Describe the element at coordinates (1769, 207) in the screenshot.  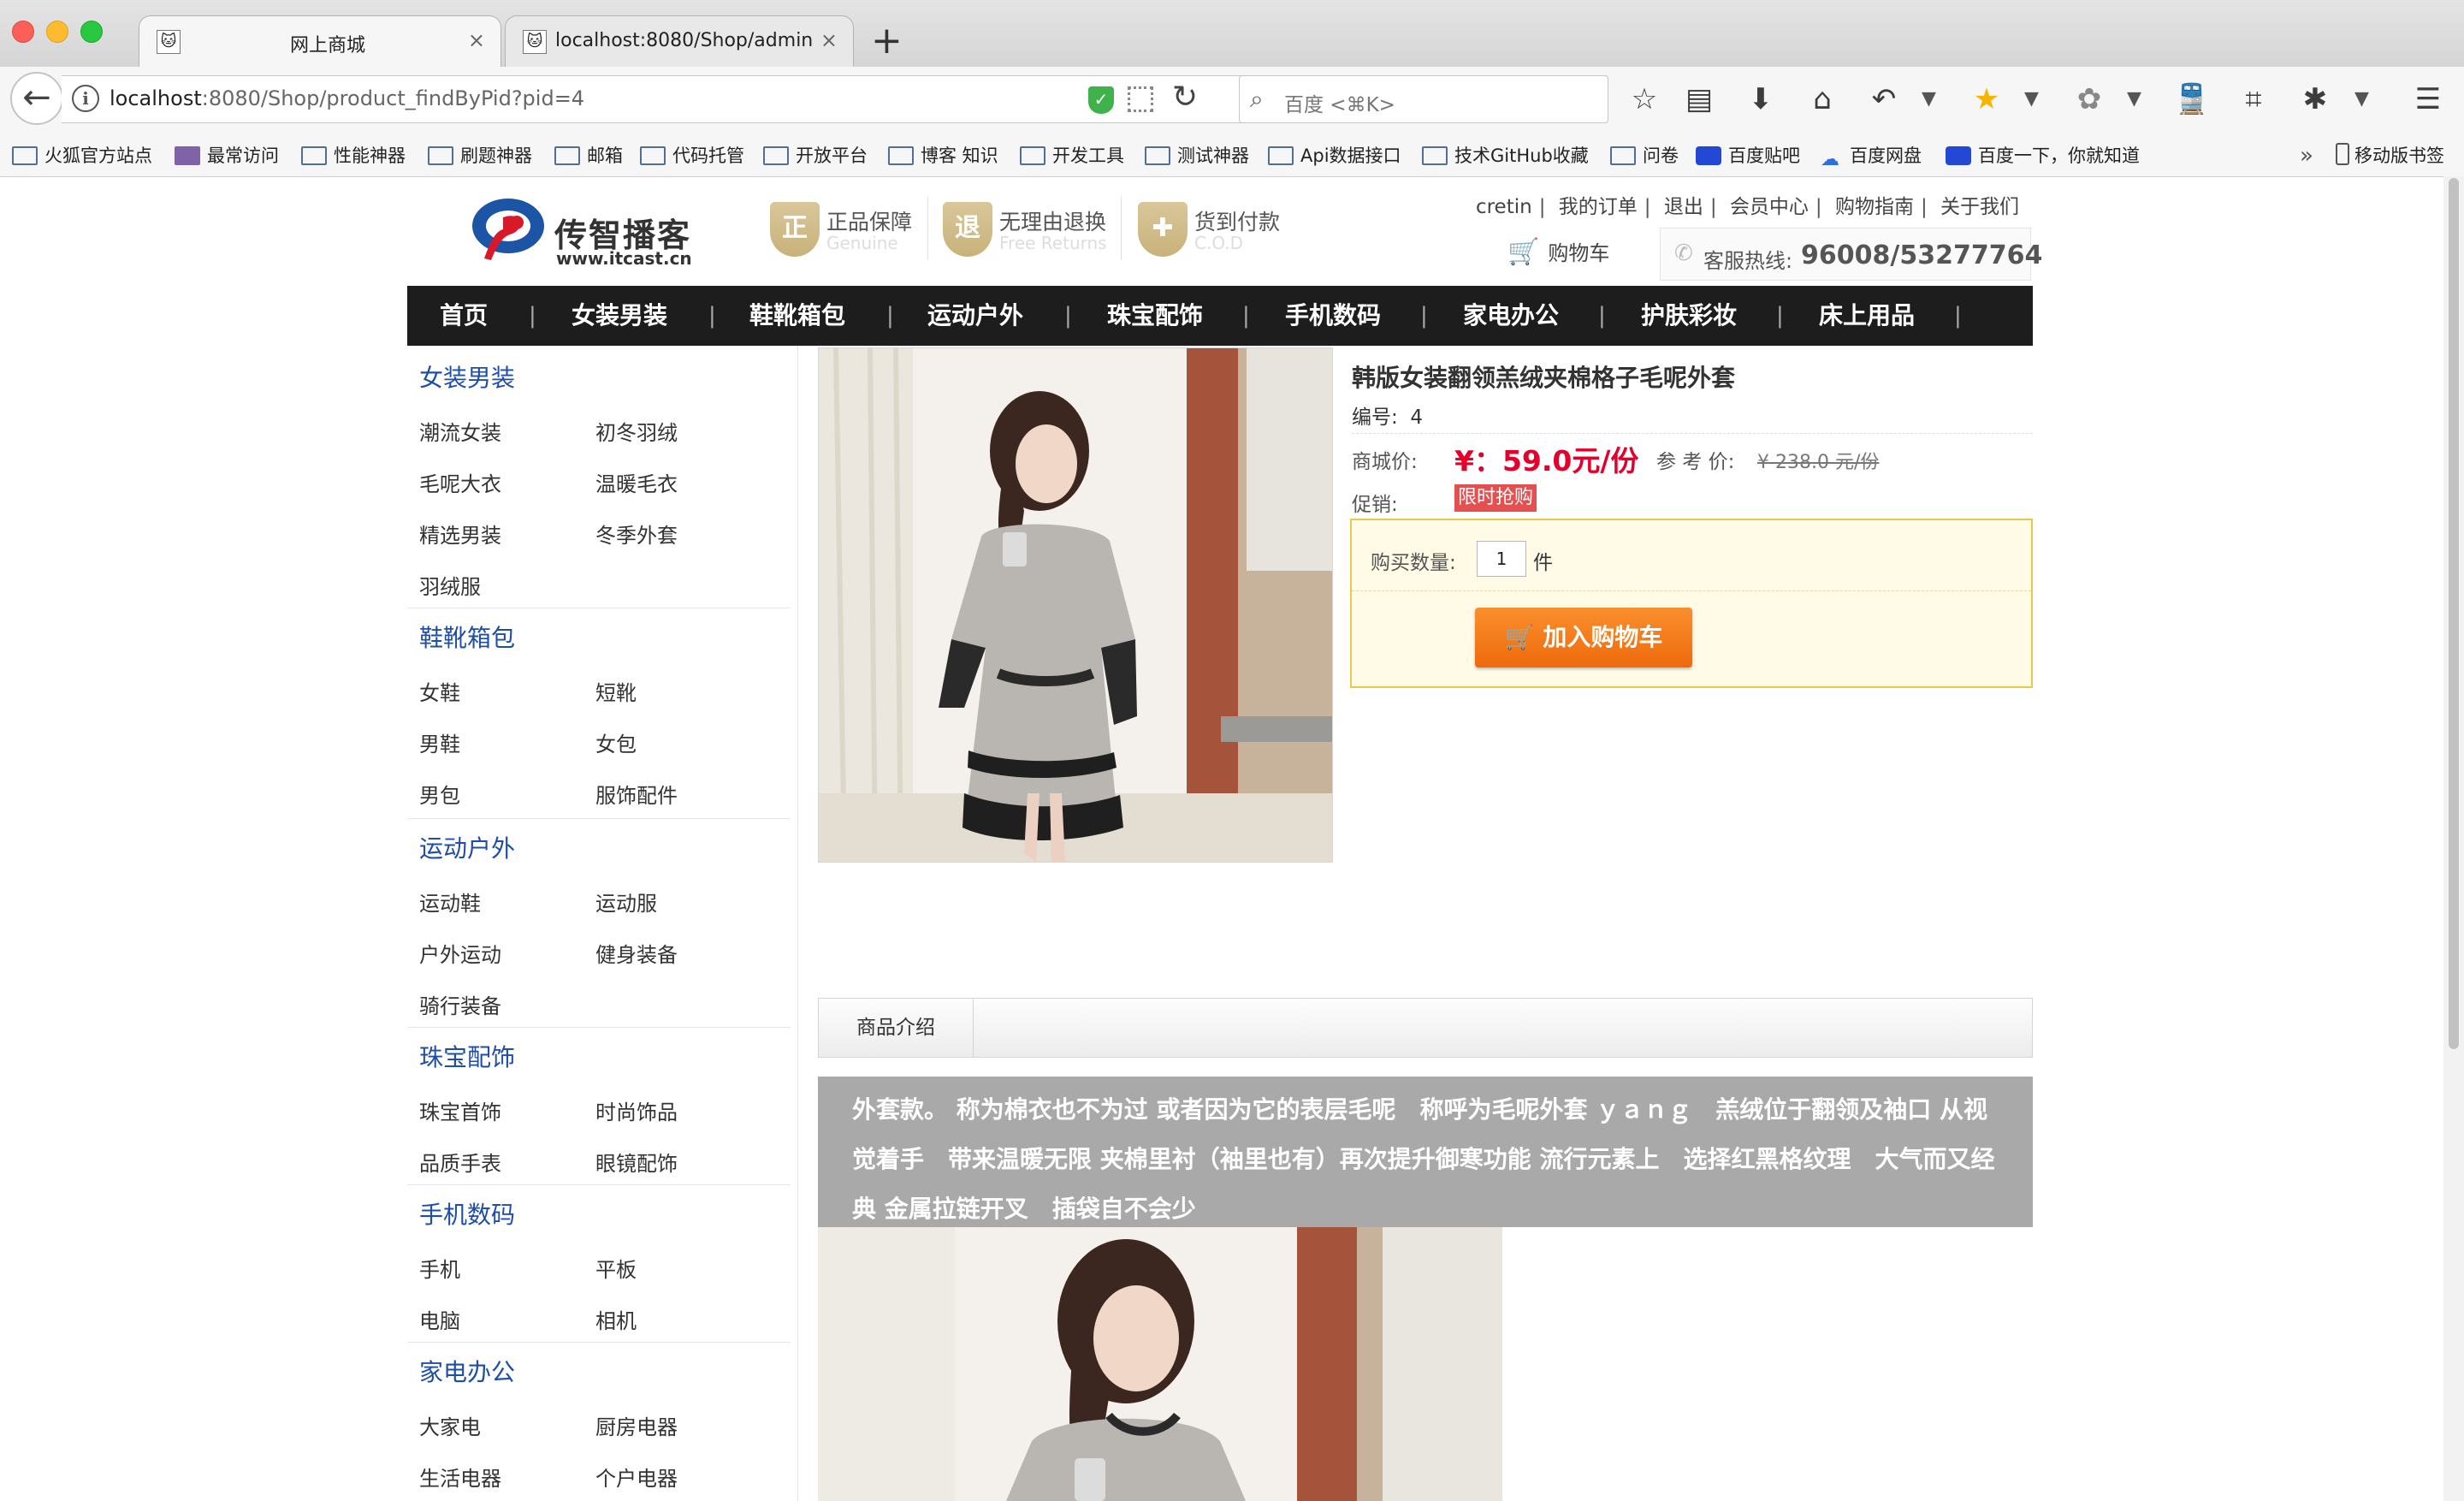
I see `member-center-link: 会员中心` at that location.